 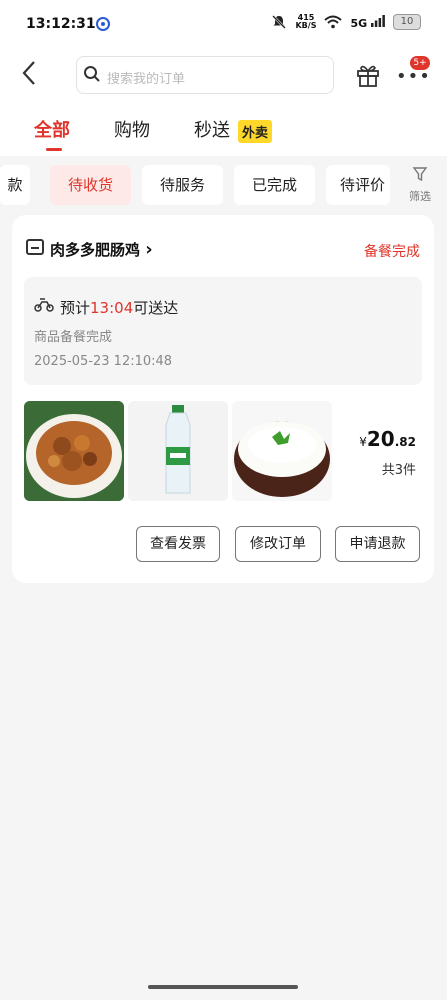 What do you see at coordinates (398, 470) in the screenshot?
I see `item-count: 共3件` at bounding box center [398, 470].